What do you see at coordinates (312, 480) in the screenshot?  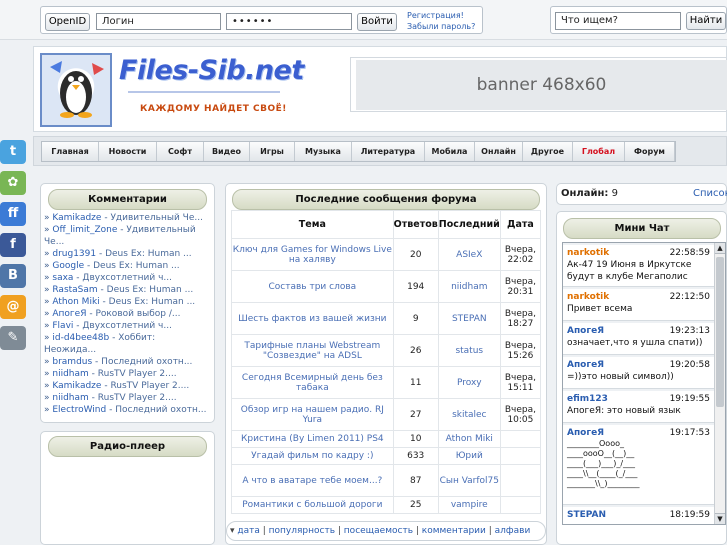 I see `forum-topic-link: А что в аватаре тебе моем...?` at bounding box center [312, 480].